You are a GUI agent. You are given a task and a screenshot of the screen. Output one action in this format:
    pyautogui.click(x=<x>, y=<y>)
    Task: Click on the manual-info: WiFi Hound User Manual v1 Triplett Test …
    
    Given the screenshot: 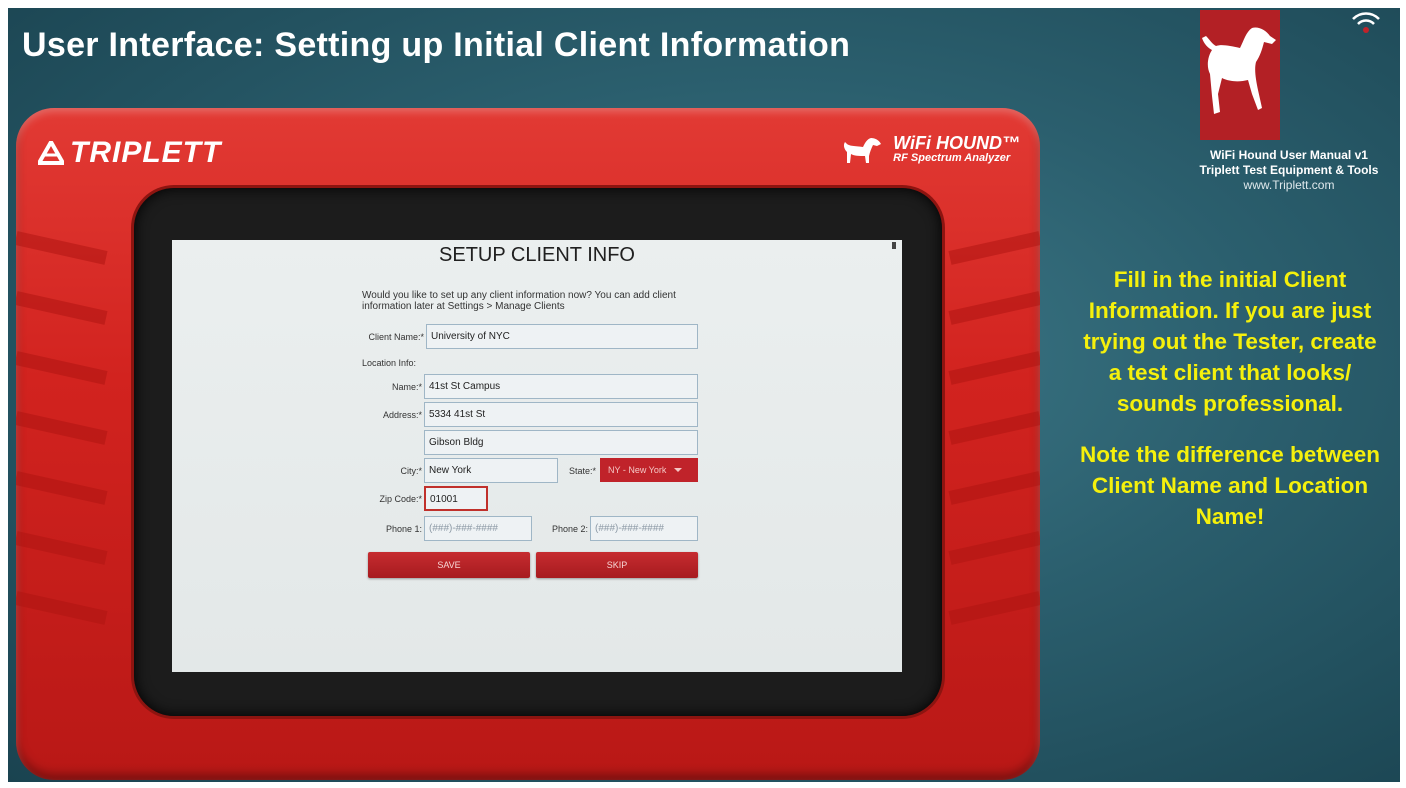 What is the action you would take?
    pyautogui.click(x=1289, y=170)
    